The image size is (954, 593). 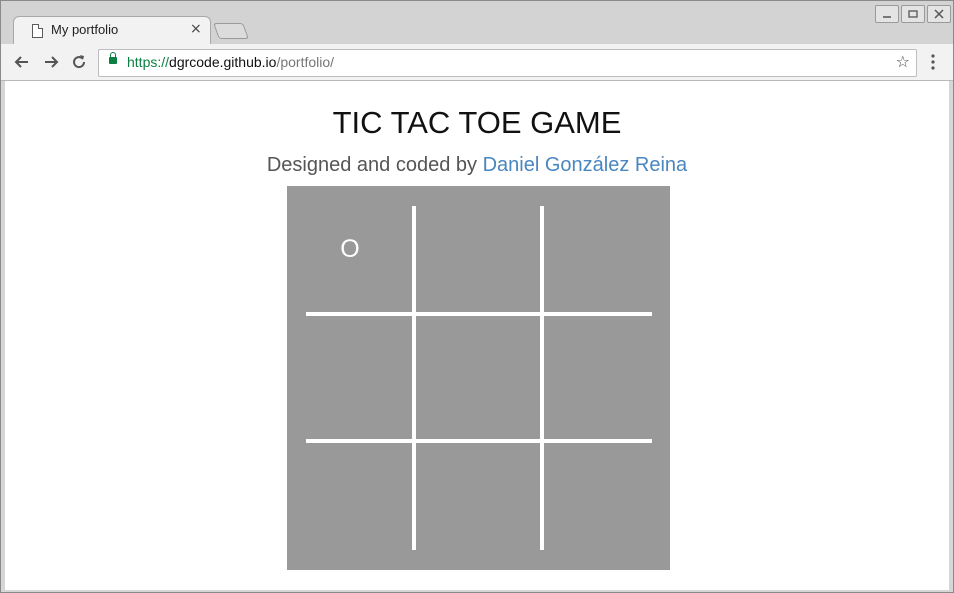 What do you see at coordinates (507, 63) in the screenshot?
I see `address-bar: https://dgrcode.github.io/portfolio/ ☆` at bounding box center [507, 63].